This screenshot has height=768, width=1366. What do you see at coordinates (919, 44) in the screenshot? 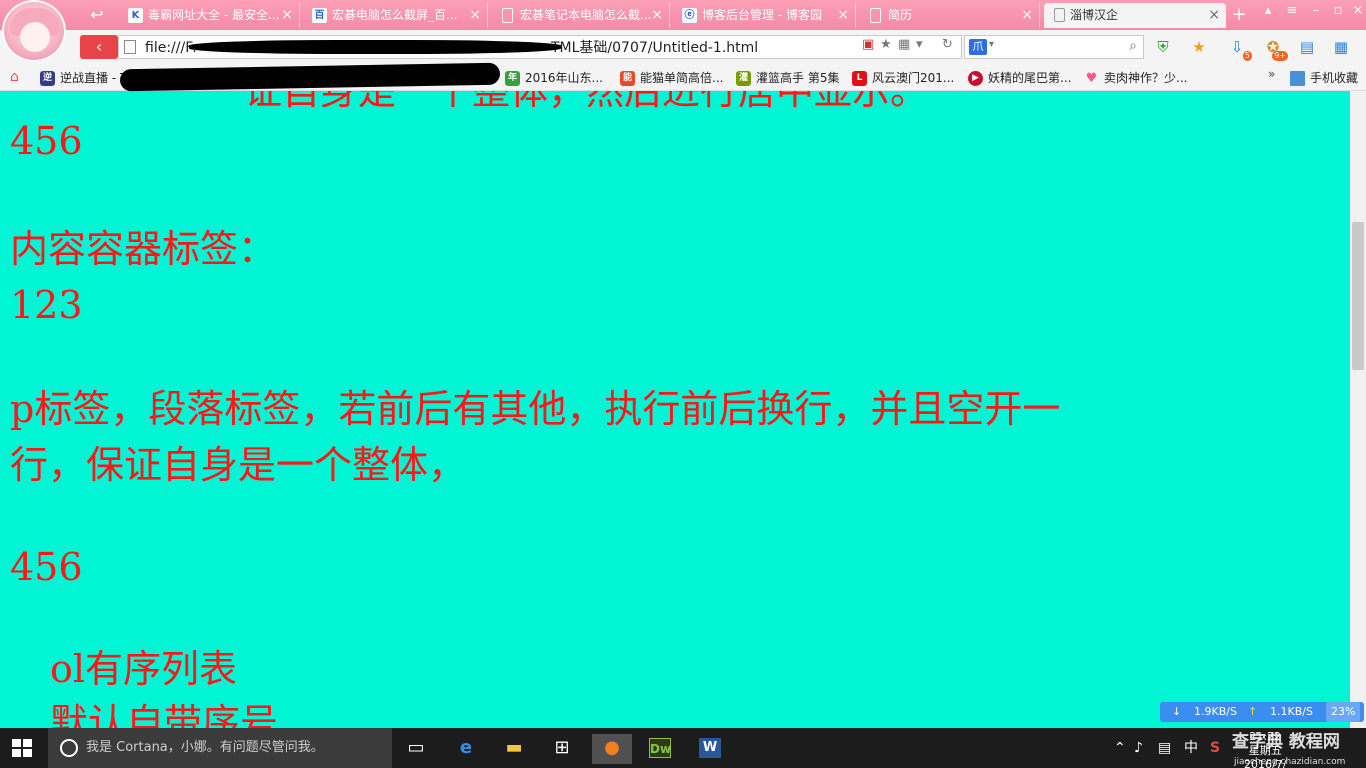
I see `dropdown-icon: ▾` at bounding box center [919, 44].